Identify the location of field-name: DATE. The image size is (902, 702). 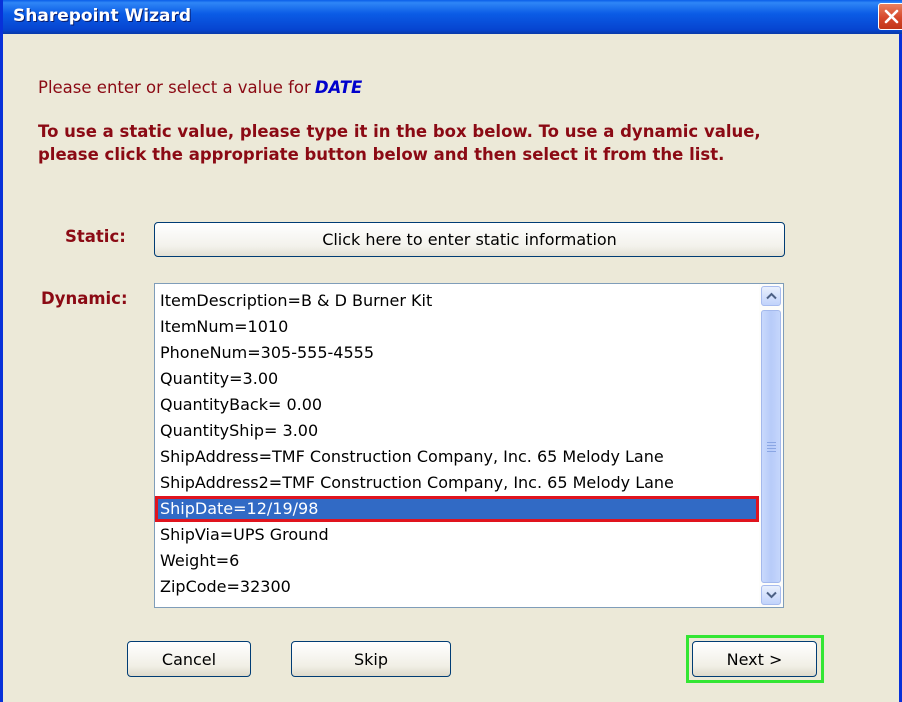
(338, 87).